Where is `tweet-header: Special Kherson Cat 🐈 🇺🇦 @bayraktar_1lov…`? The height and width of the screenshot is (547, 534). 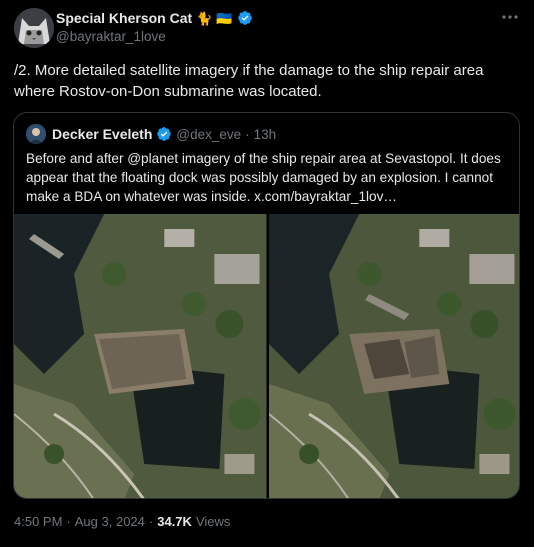 tweet-header: Special Kherson Cat 🐈 🇺🇦 @bayraktar_1lov… is located at coordinates (267, 28).